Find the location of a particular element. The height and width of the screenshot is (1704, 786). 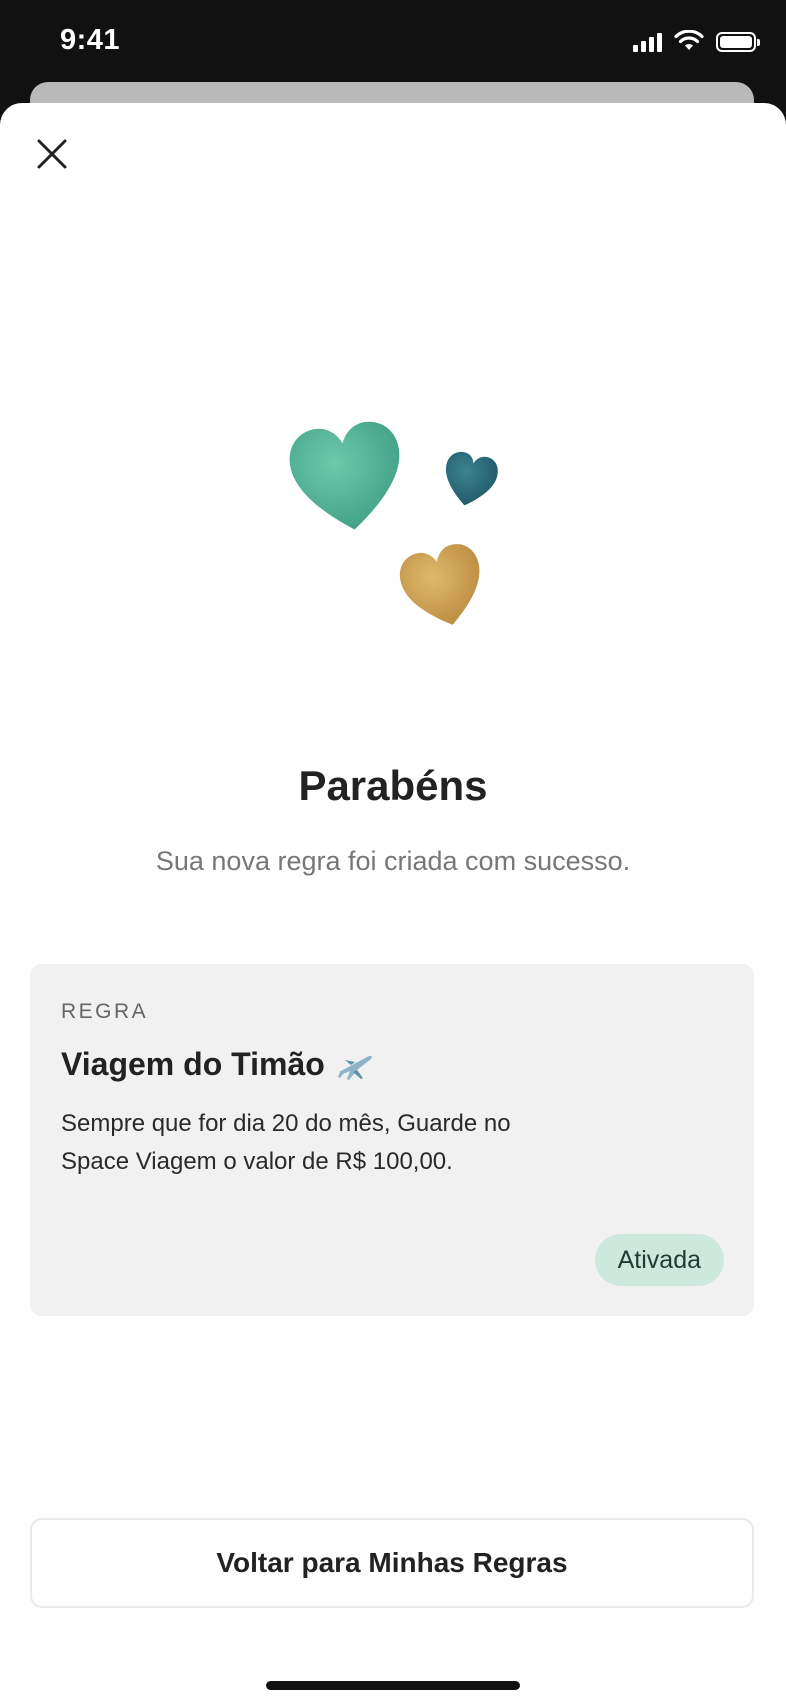

airplane-icon is located at coordinates (354, 1067).